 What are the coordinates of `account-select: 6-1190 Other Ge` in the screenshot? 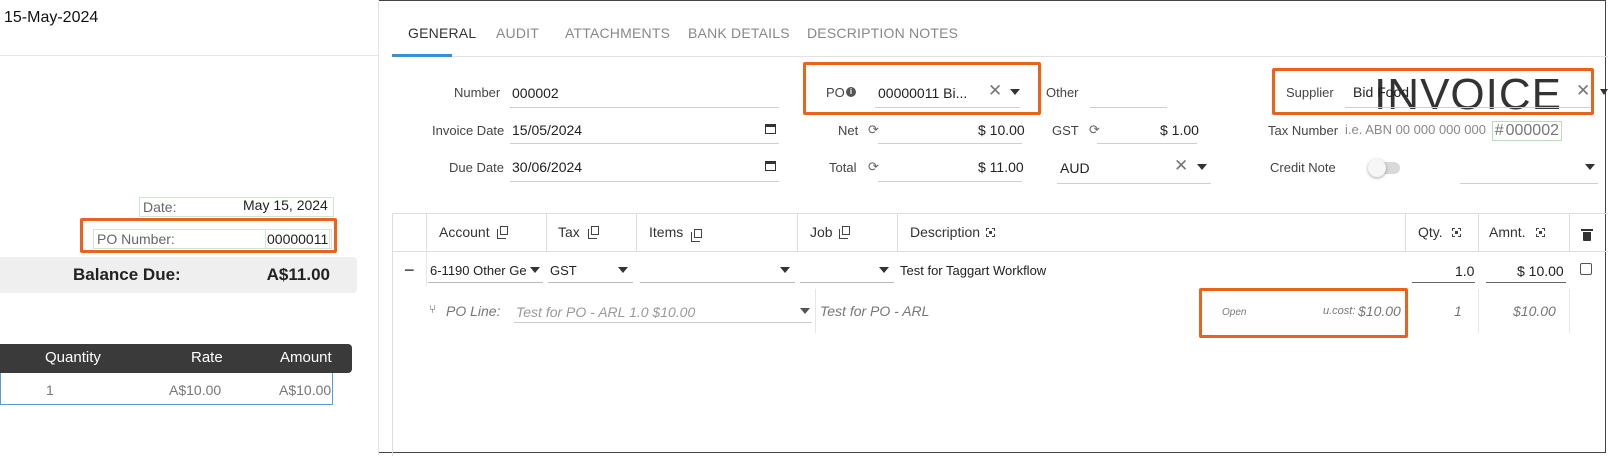 It's located at (480, 270).